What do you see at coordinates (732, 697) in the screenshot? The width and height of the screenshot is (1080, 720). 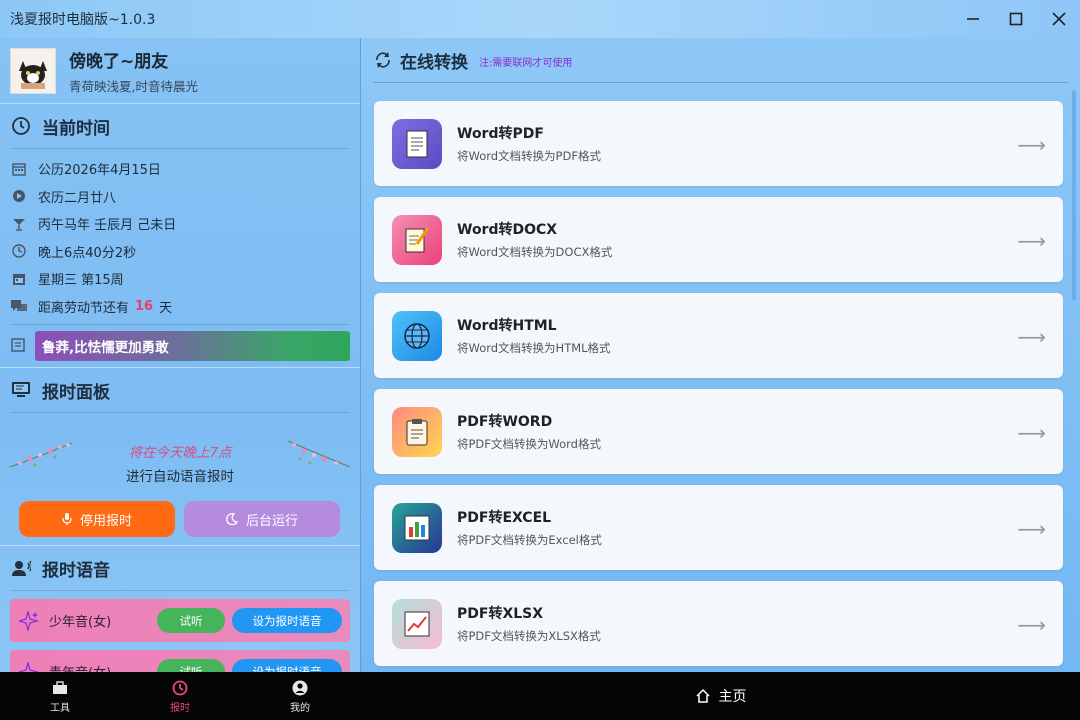 I see `home-label: 主页` at bounding box center [732, 697].